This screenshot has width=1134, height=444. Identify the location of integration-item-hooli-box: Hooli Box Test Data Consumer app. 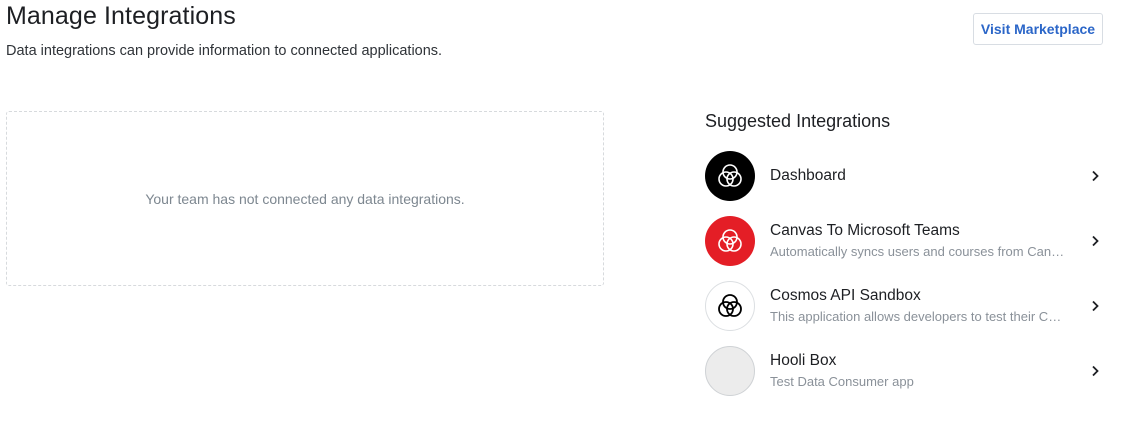
(905, 371).